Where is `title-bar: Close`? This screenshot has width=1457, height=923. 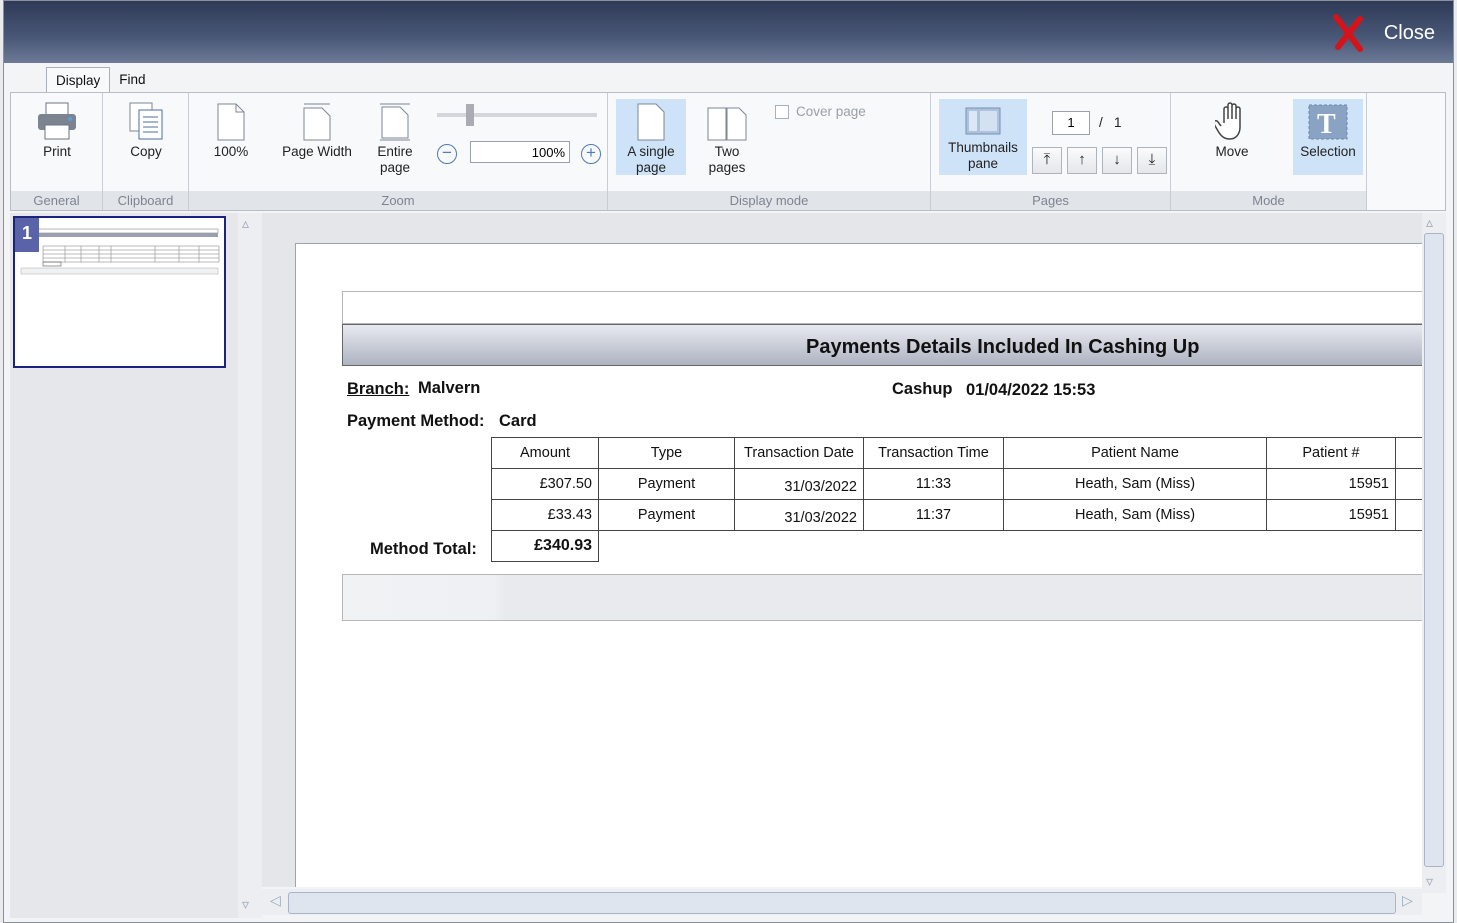 title-bar: Close is located at coordinates (728, 32).